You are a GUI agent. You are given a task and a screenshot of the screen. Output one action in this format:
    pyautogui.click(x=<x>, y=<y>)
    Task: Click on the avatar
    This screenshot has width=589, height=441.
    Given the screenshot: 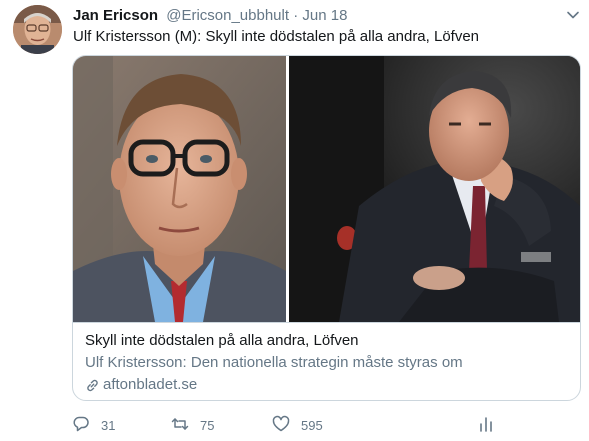 What is the action you would take?
    pyautogui.click(x=37, y=29)
    